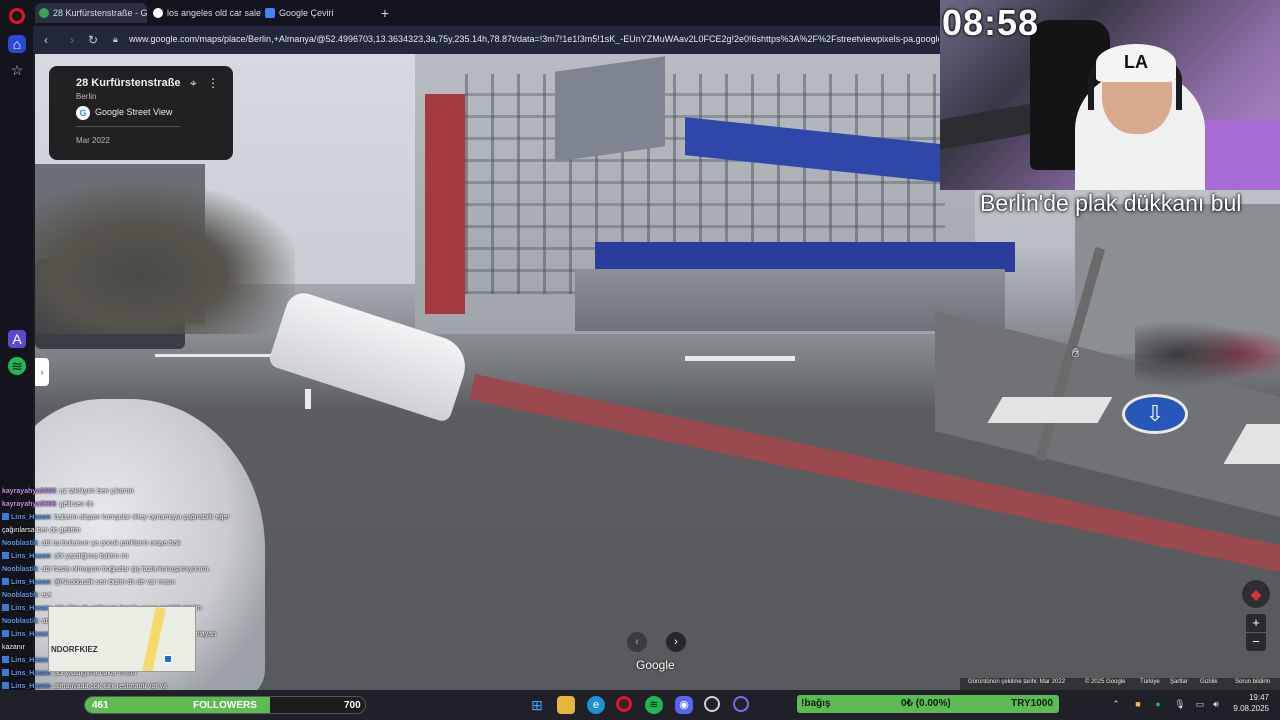  Describe the element at coordinates (42, 372) in the screenshot. I see `expand-panel-button: ›` at that location.